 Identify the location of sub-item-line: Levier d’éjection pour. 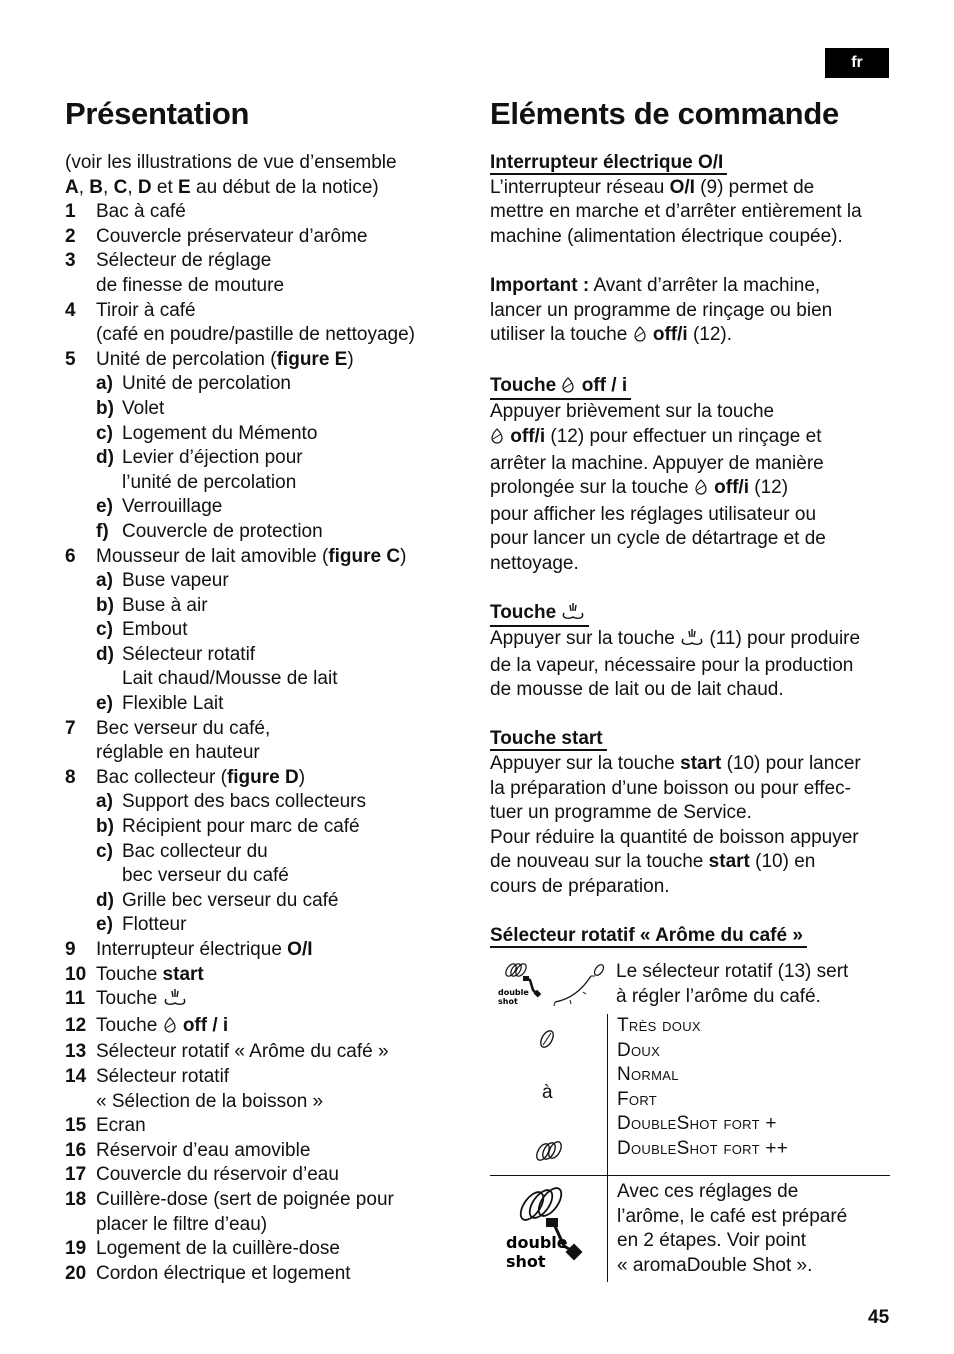
(212, 458).